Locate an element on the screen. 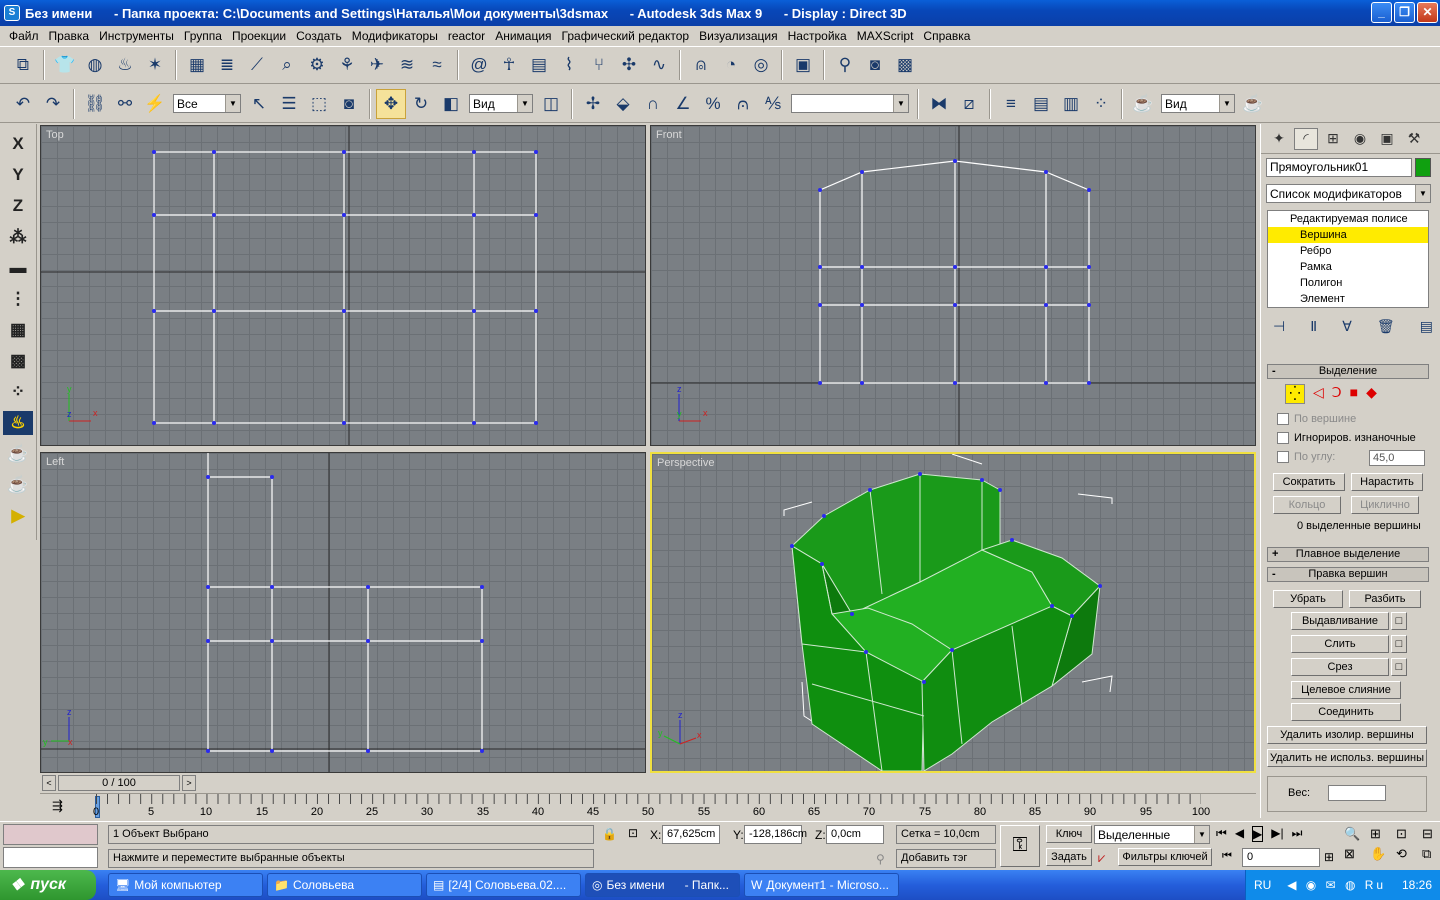 The width and height of the screenshot is (1440, 900). ignore-backfacing-checkbox: Игнориров. изнаночные is located at coordinates (1346, 438).